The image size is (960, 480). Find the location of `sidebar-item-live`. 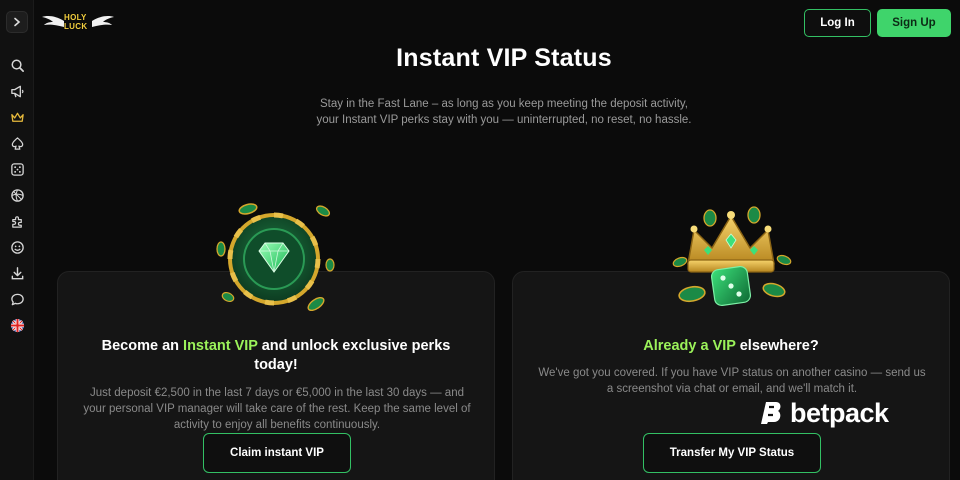

sidebar-item-live is located at coordinates (17, 247).